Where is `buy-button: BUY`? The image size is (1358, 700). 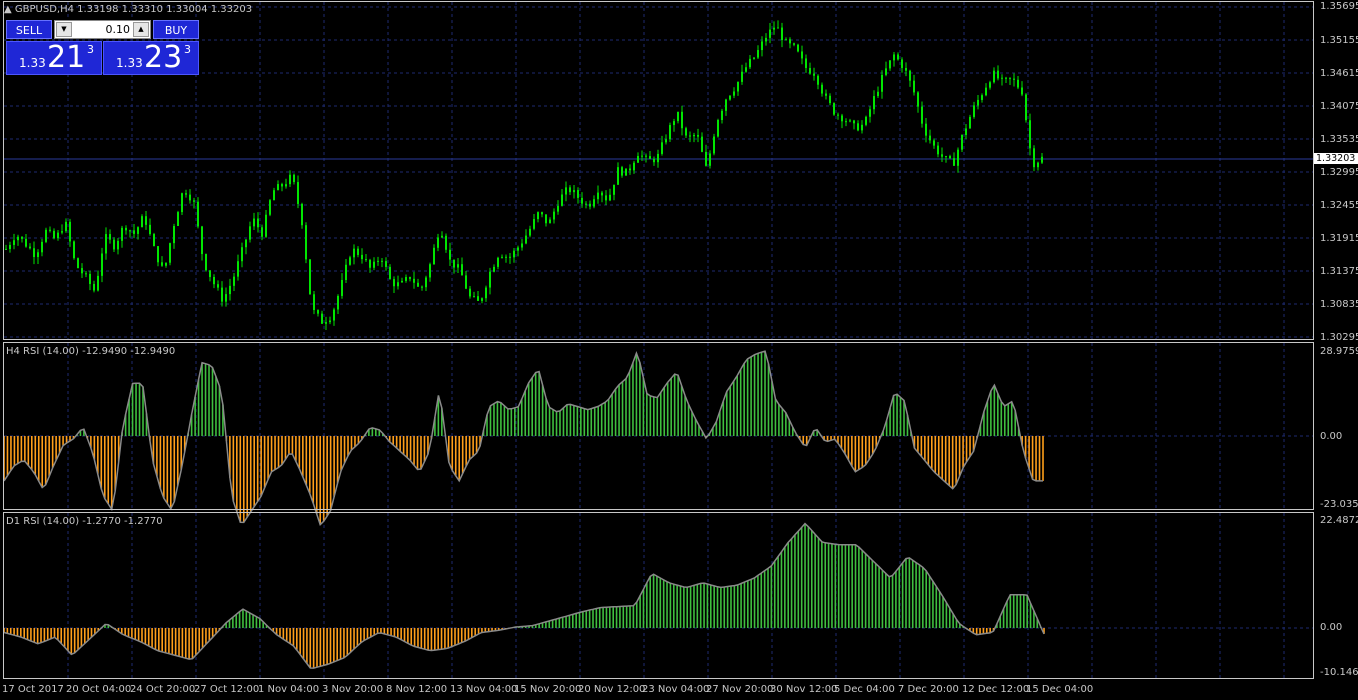 buy-button: BUY is located at coordinates (176, 29).